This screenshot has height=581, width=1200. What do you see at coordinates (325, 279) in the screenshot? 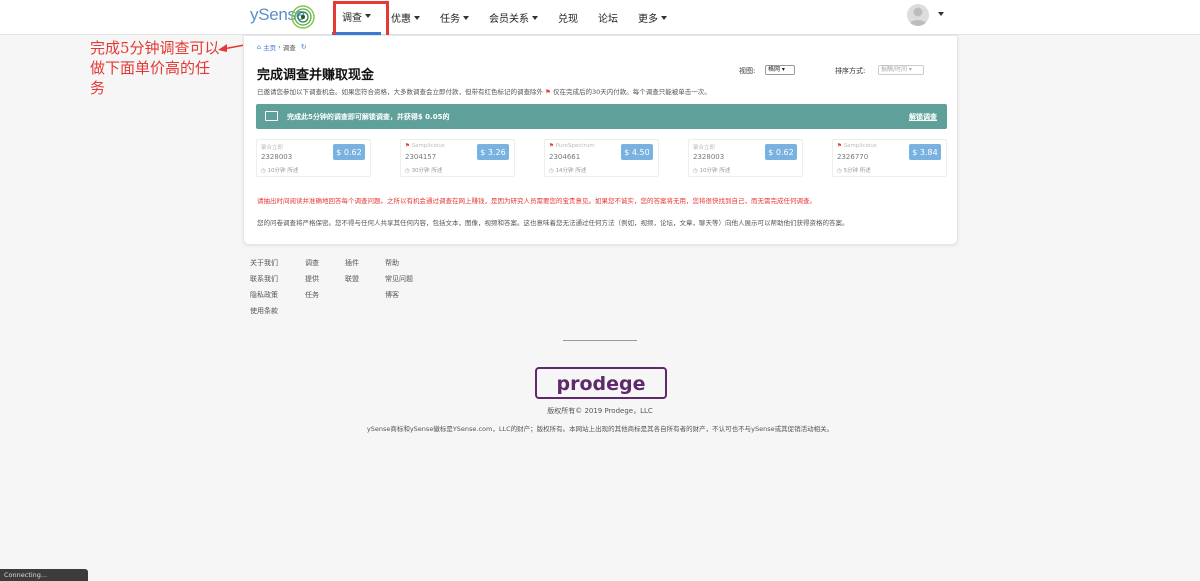
I see `footer-link-offers: 提供` at bounding box center [325, 279].